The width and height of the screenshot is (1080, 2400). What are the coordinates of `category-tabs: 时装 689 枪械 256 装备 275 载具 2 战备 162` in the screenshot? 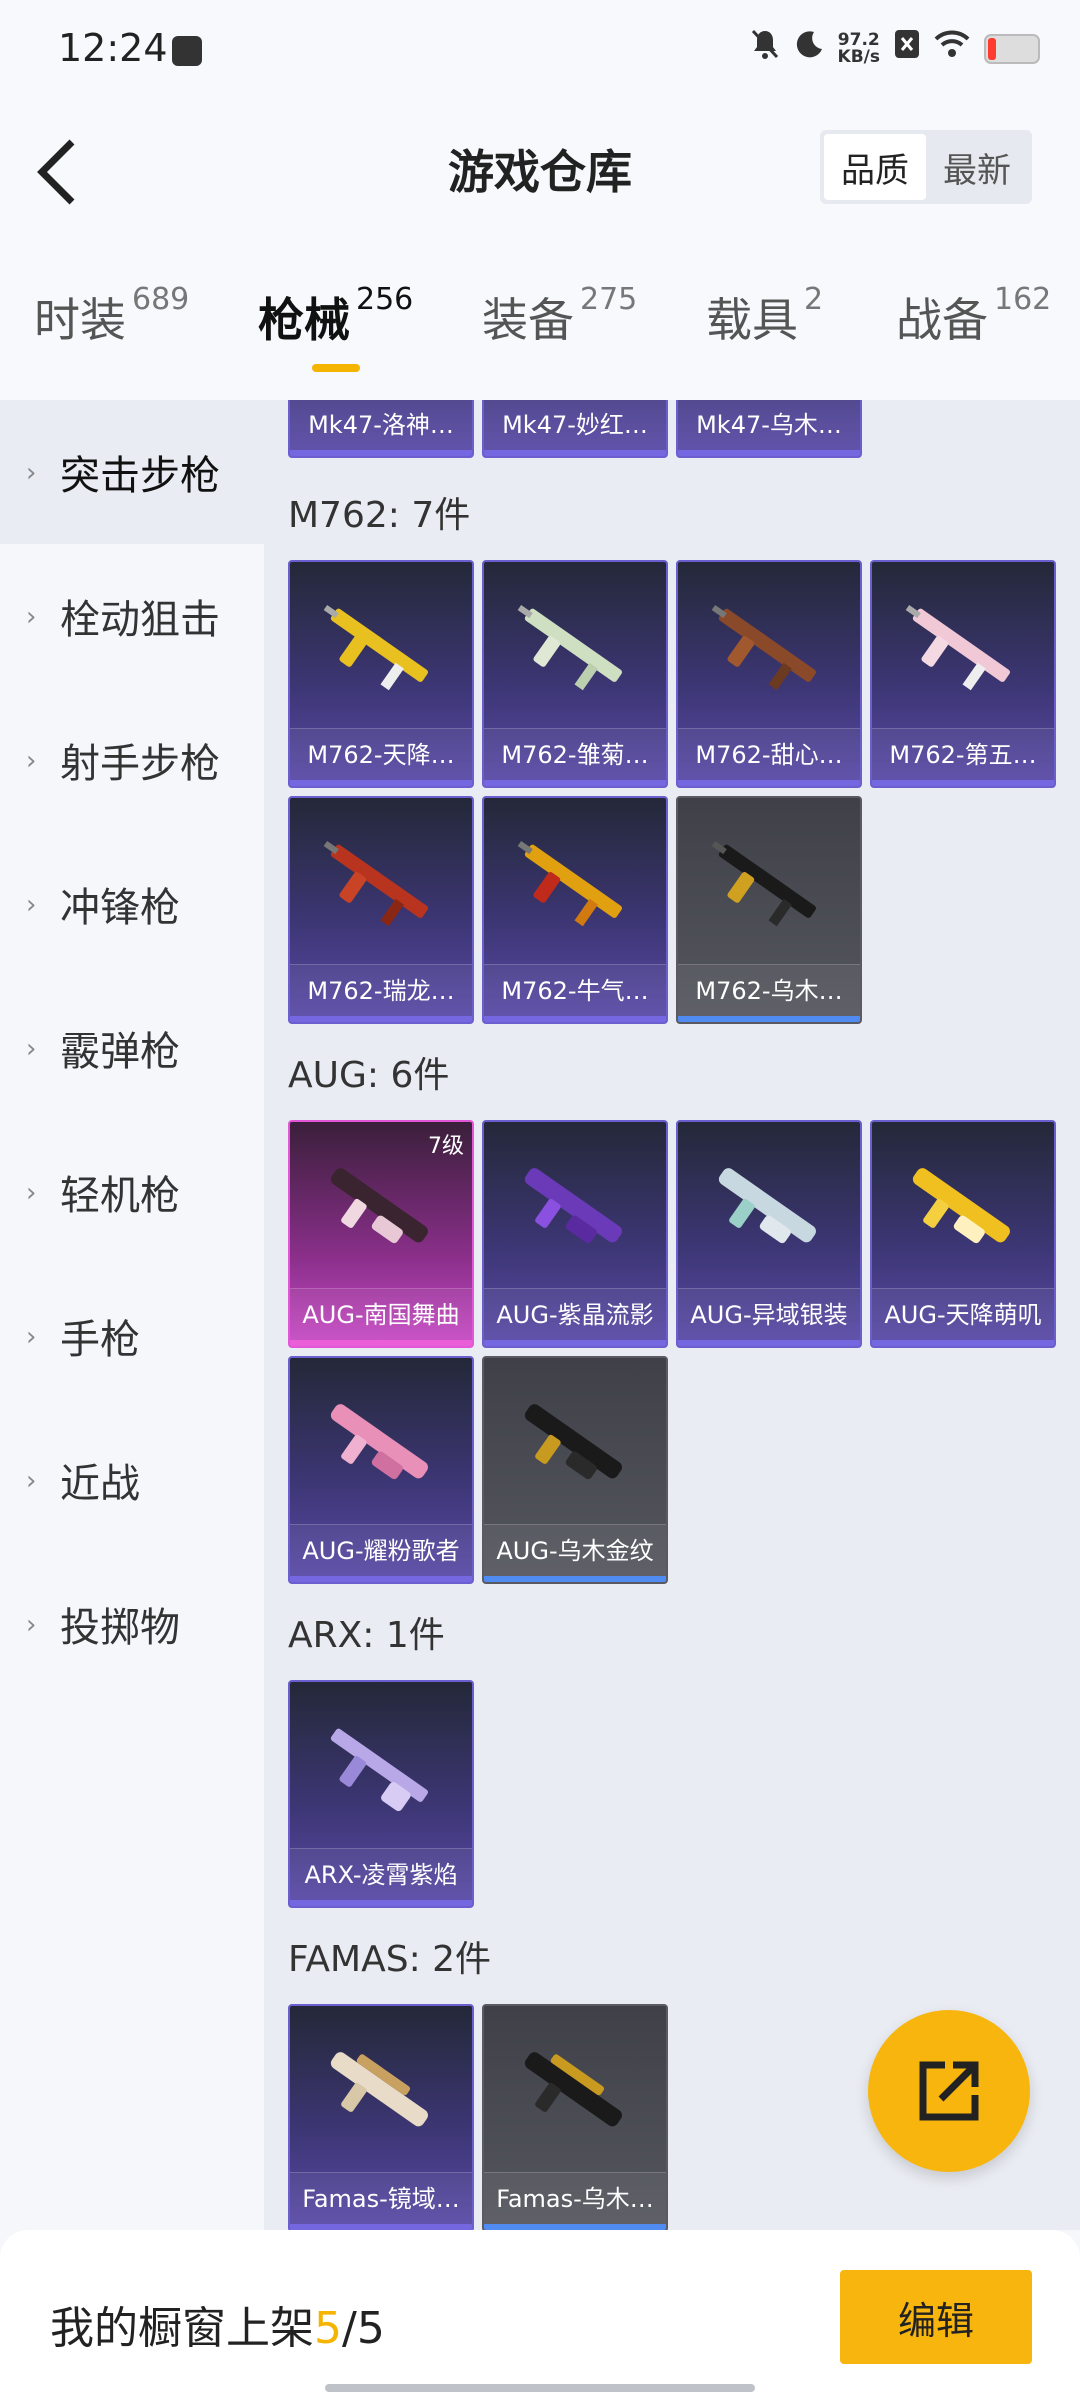 It's located at (540, 333).